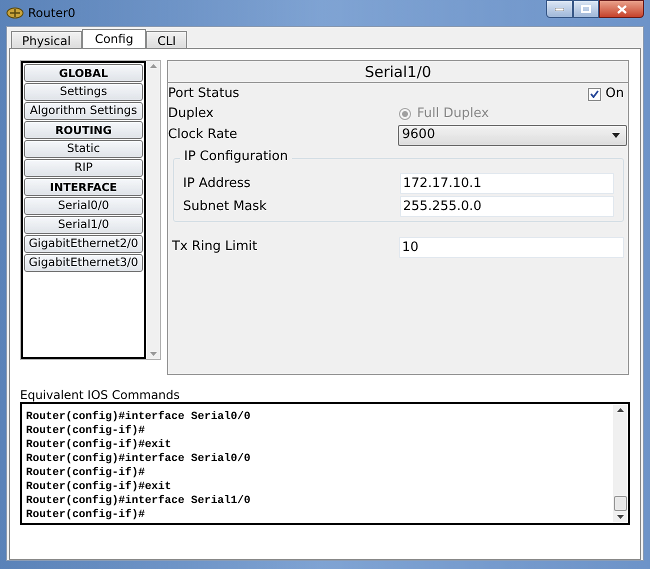 This screenshot has height=569, width=650. Describe the element at coordinates (52, 13) in the screenshot. I see `window-title: Router0` at that location.